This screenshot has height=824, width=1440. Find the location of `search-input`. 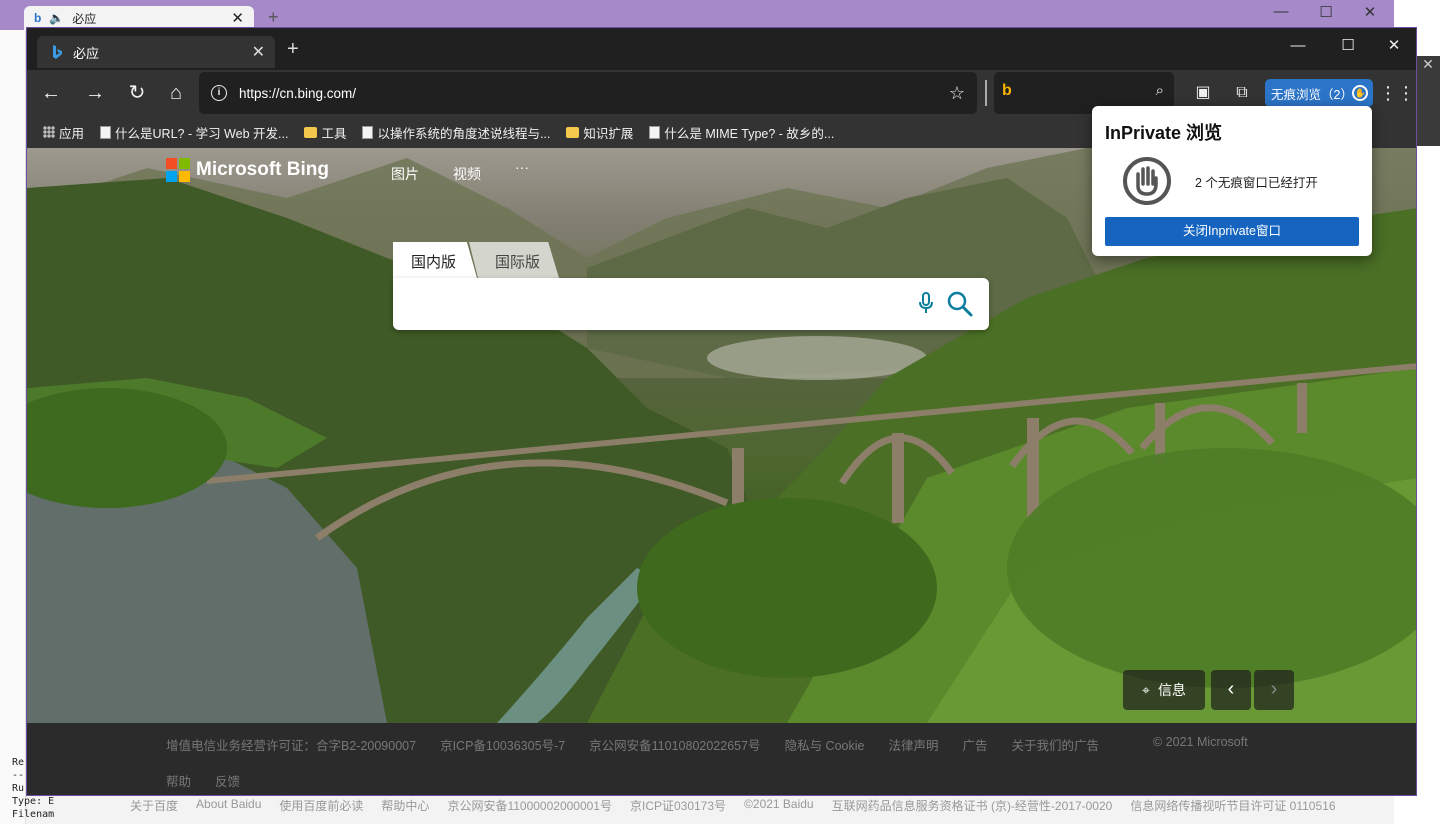

search-input is located at coordinates (691, 304).